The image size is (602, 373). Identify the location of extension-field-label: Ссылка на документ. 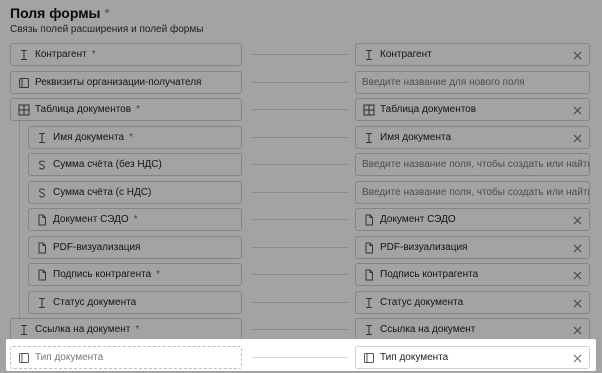
(83, 329).